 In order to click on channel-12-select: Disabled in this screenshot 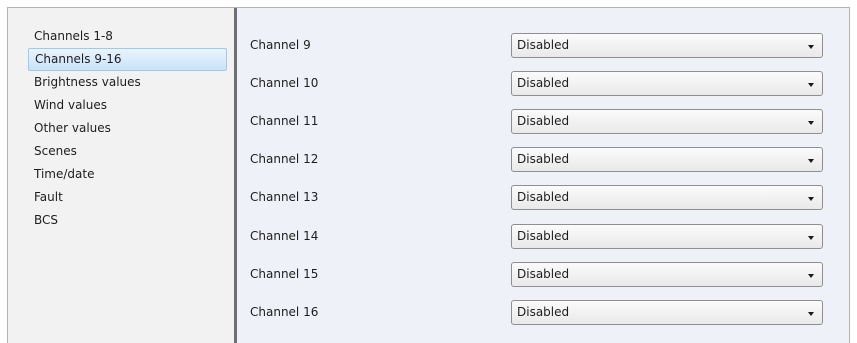, I will do `click(667, 159)`.